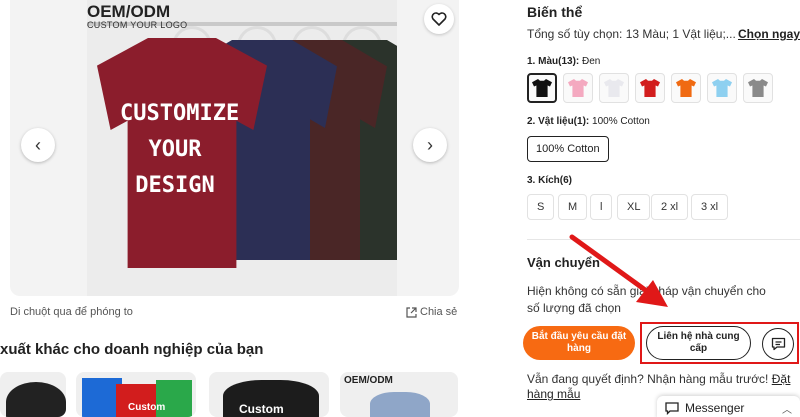 The image size is (800, 417). What do you see at coordinates (180, 113) in the screenshot?
I see `promo-line: CUSTOMIZE` at bounding box center [180, 113].